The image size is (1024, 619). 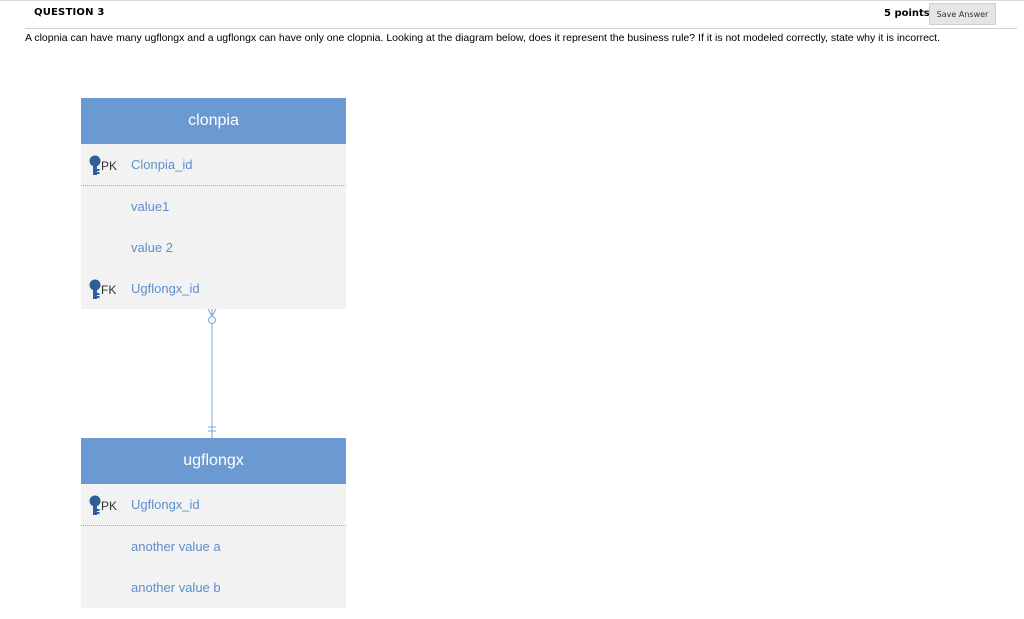 I want to click on field-row: another value b, so click(x=213, y=587).